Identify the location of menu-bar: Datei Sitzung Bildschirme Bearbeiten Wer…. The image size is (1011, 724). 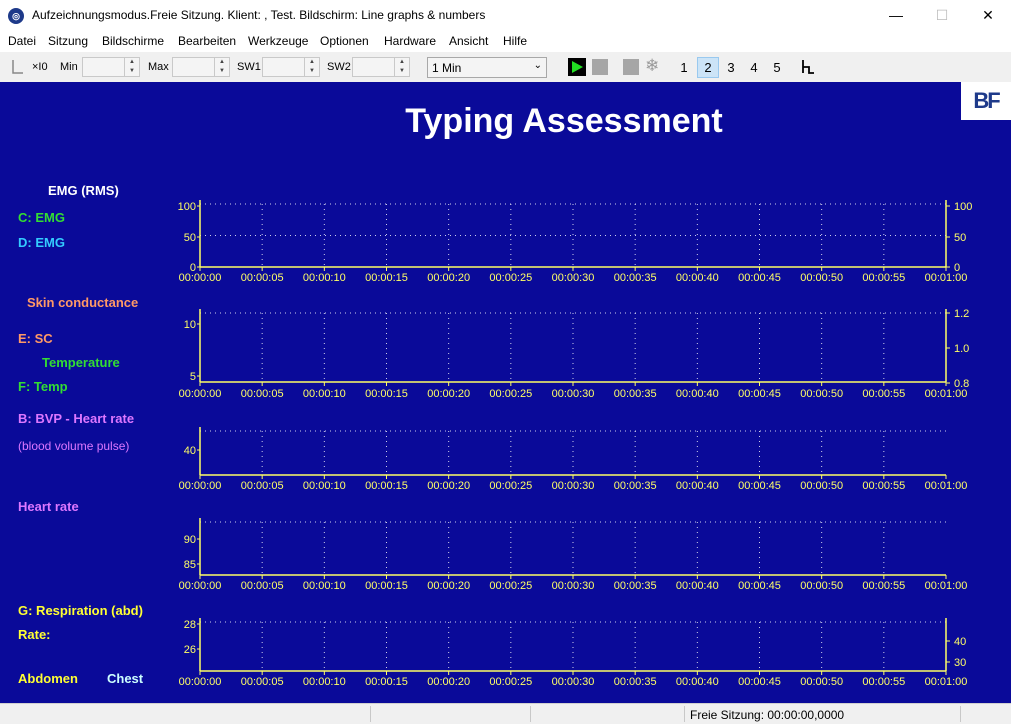
(505, 41).